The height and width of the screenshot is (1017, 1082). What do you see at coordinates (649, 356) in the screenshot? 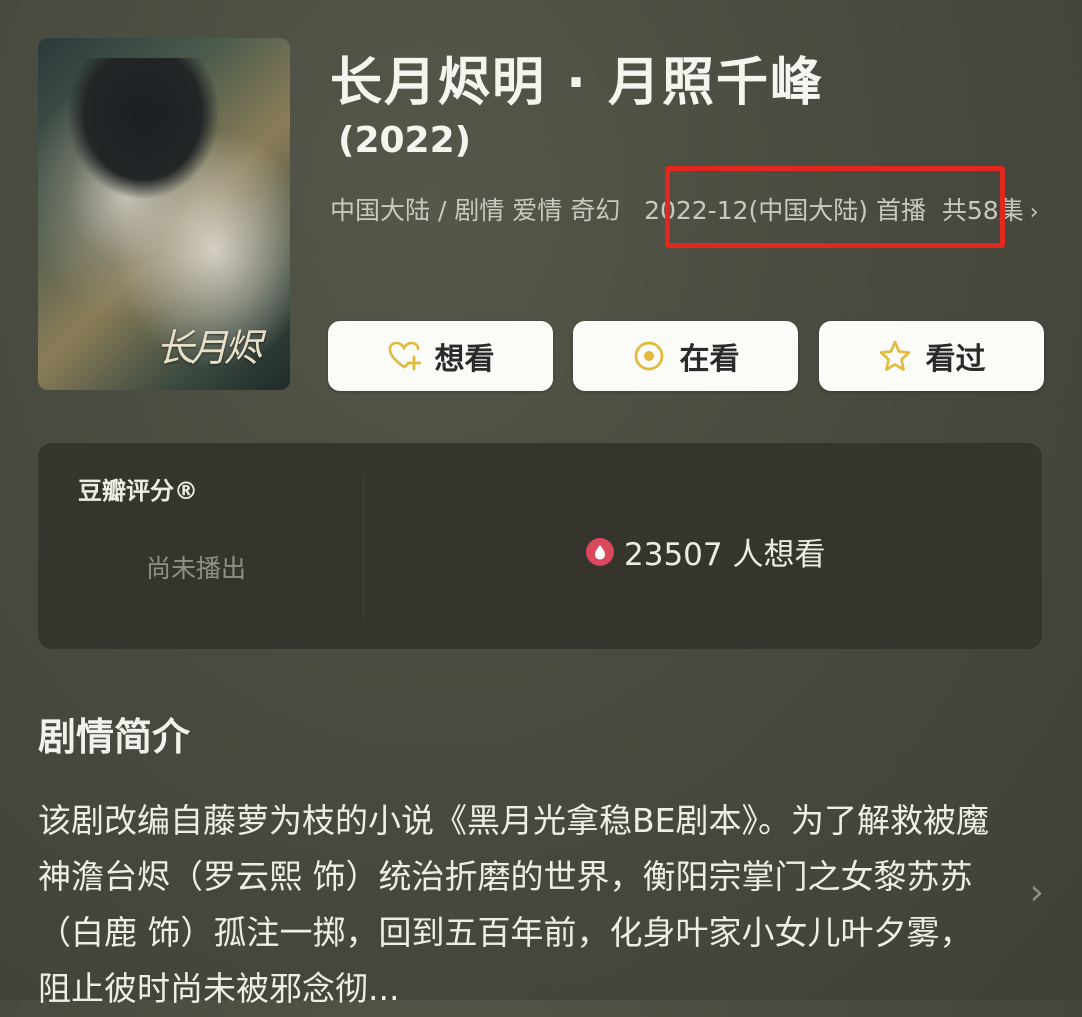
I see `target-icon` at bounding box center [649, 356].